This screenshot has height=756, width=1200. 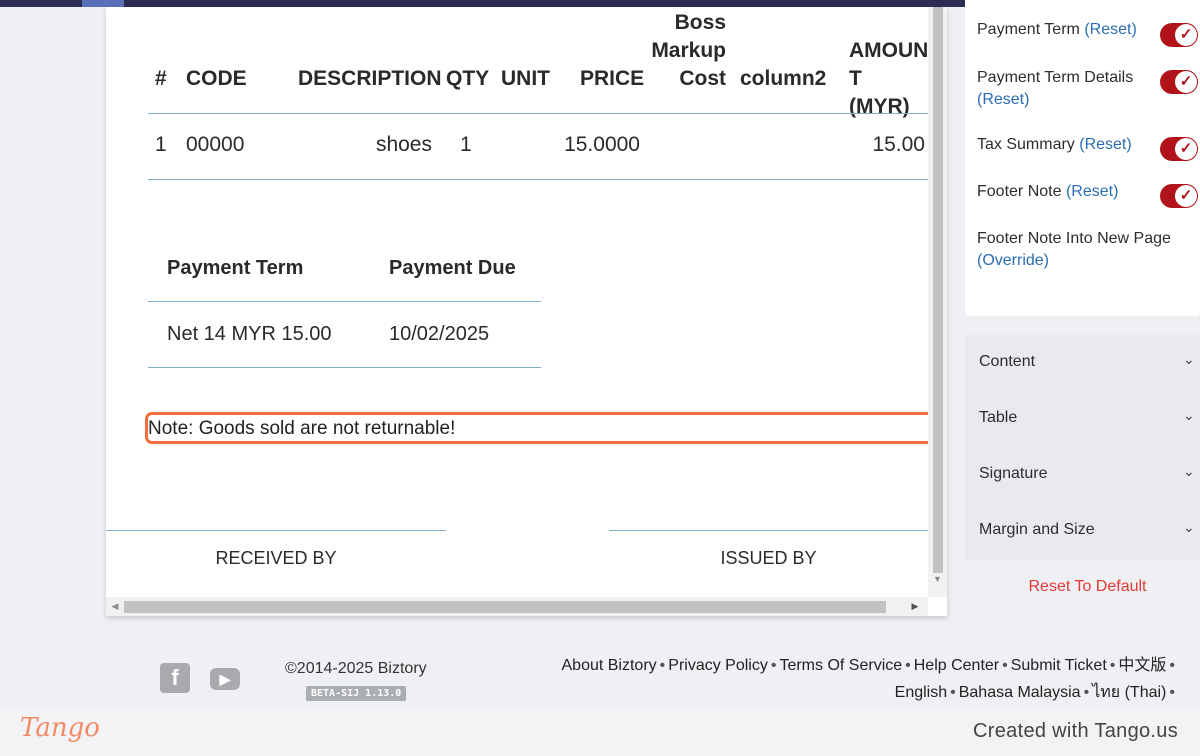 What do you see at coordinates (225, 679) in the screenshot?
I see `youtube-icon: ▶` at bounding box center [225, 679].